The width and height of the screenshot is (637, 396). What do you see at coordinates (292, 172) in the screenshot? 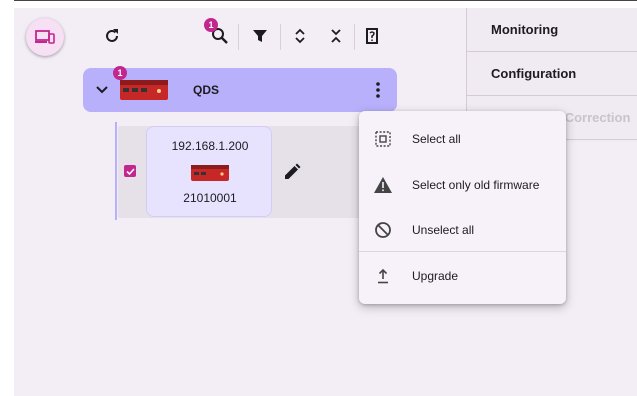
I see `edit-icon` at bounding box center [292, 172].